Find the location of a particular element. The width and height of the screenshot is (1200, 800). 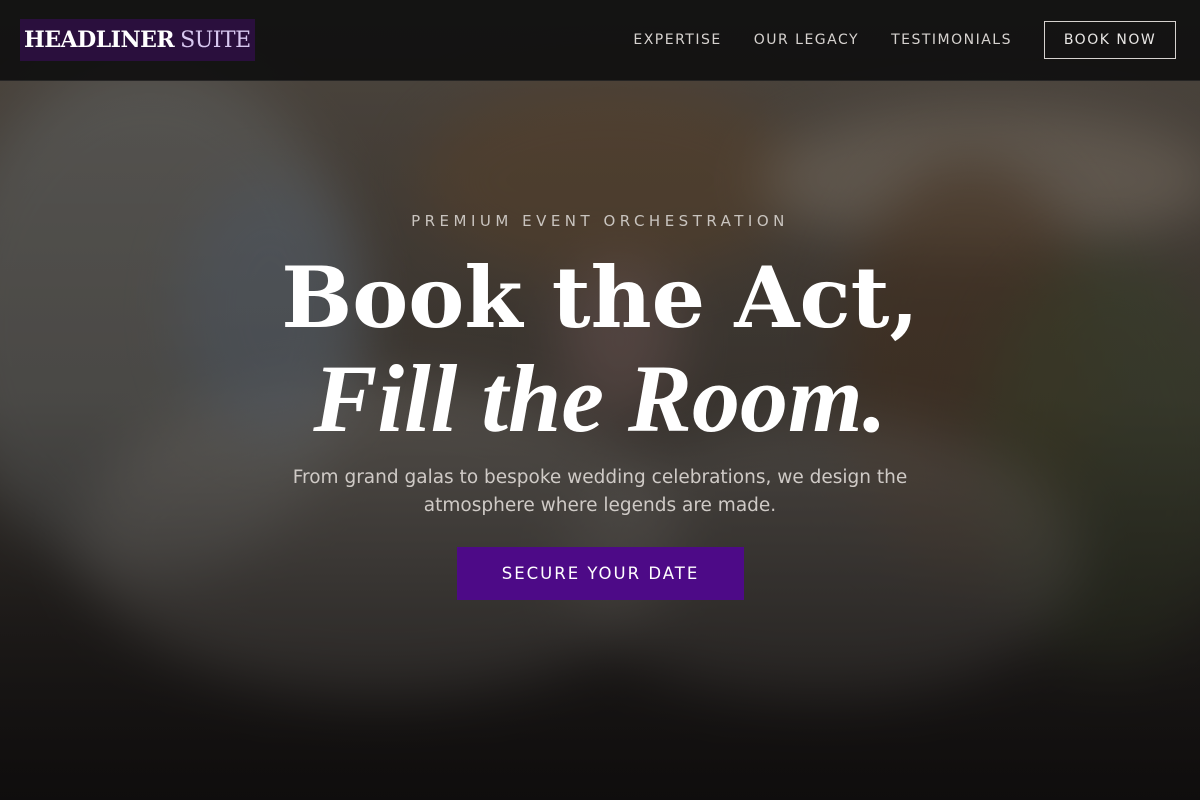

nav-link-expertise: EXPERTISE is located at coordinates (677, 40).